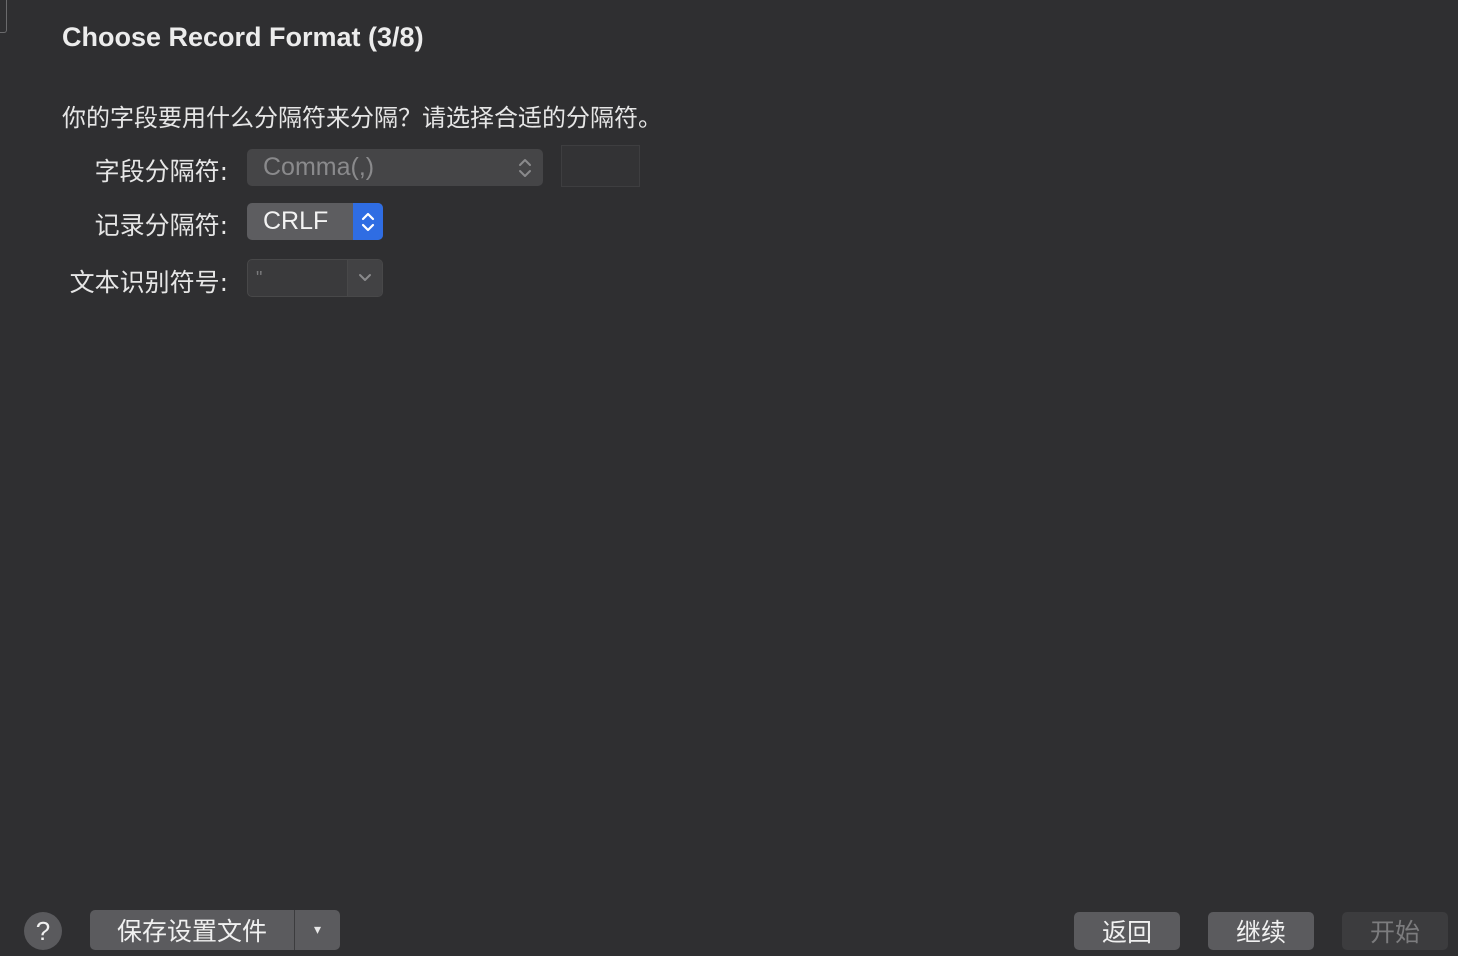  I want to click on help-button: ?, so click(43, 931).